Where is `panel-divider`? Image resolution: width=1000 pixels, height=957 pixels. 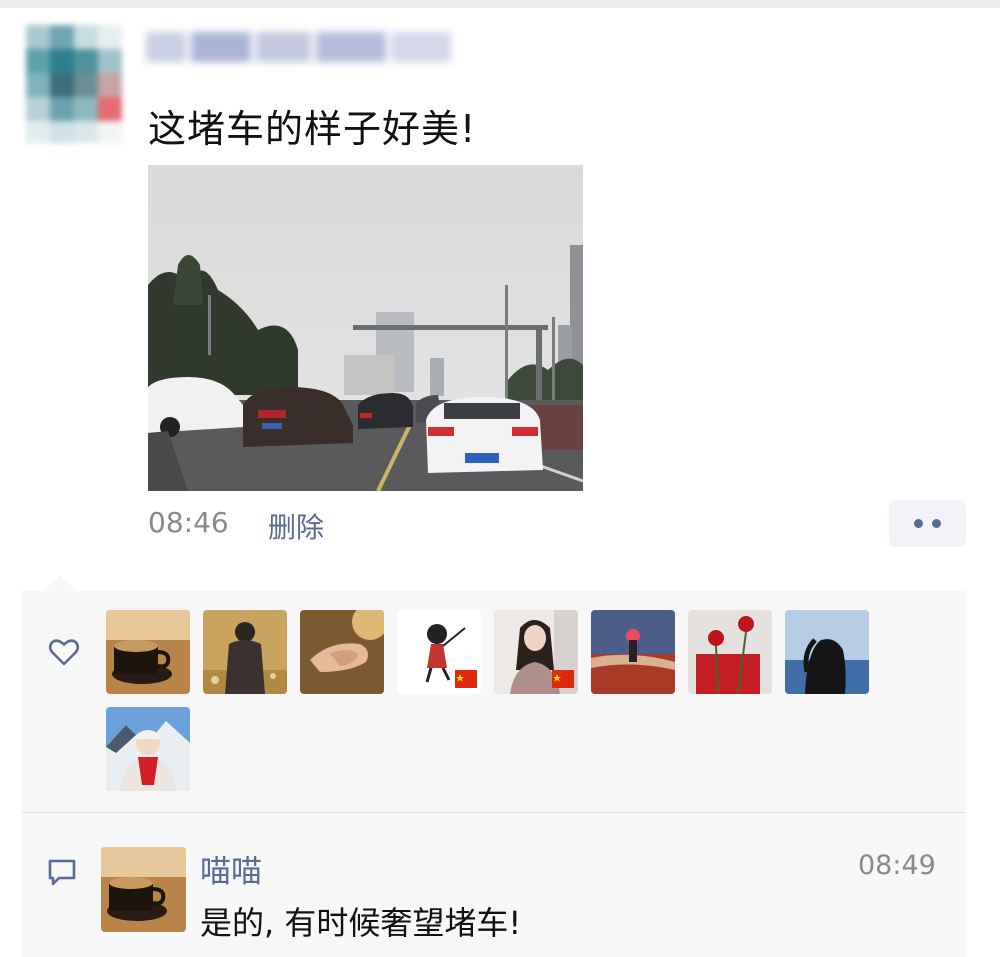
panel-divider is located at coordinates (494, 812).